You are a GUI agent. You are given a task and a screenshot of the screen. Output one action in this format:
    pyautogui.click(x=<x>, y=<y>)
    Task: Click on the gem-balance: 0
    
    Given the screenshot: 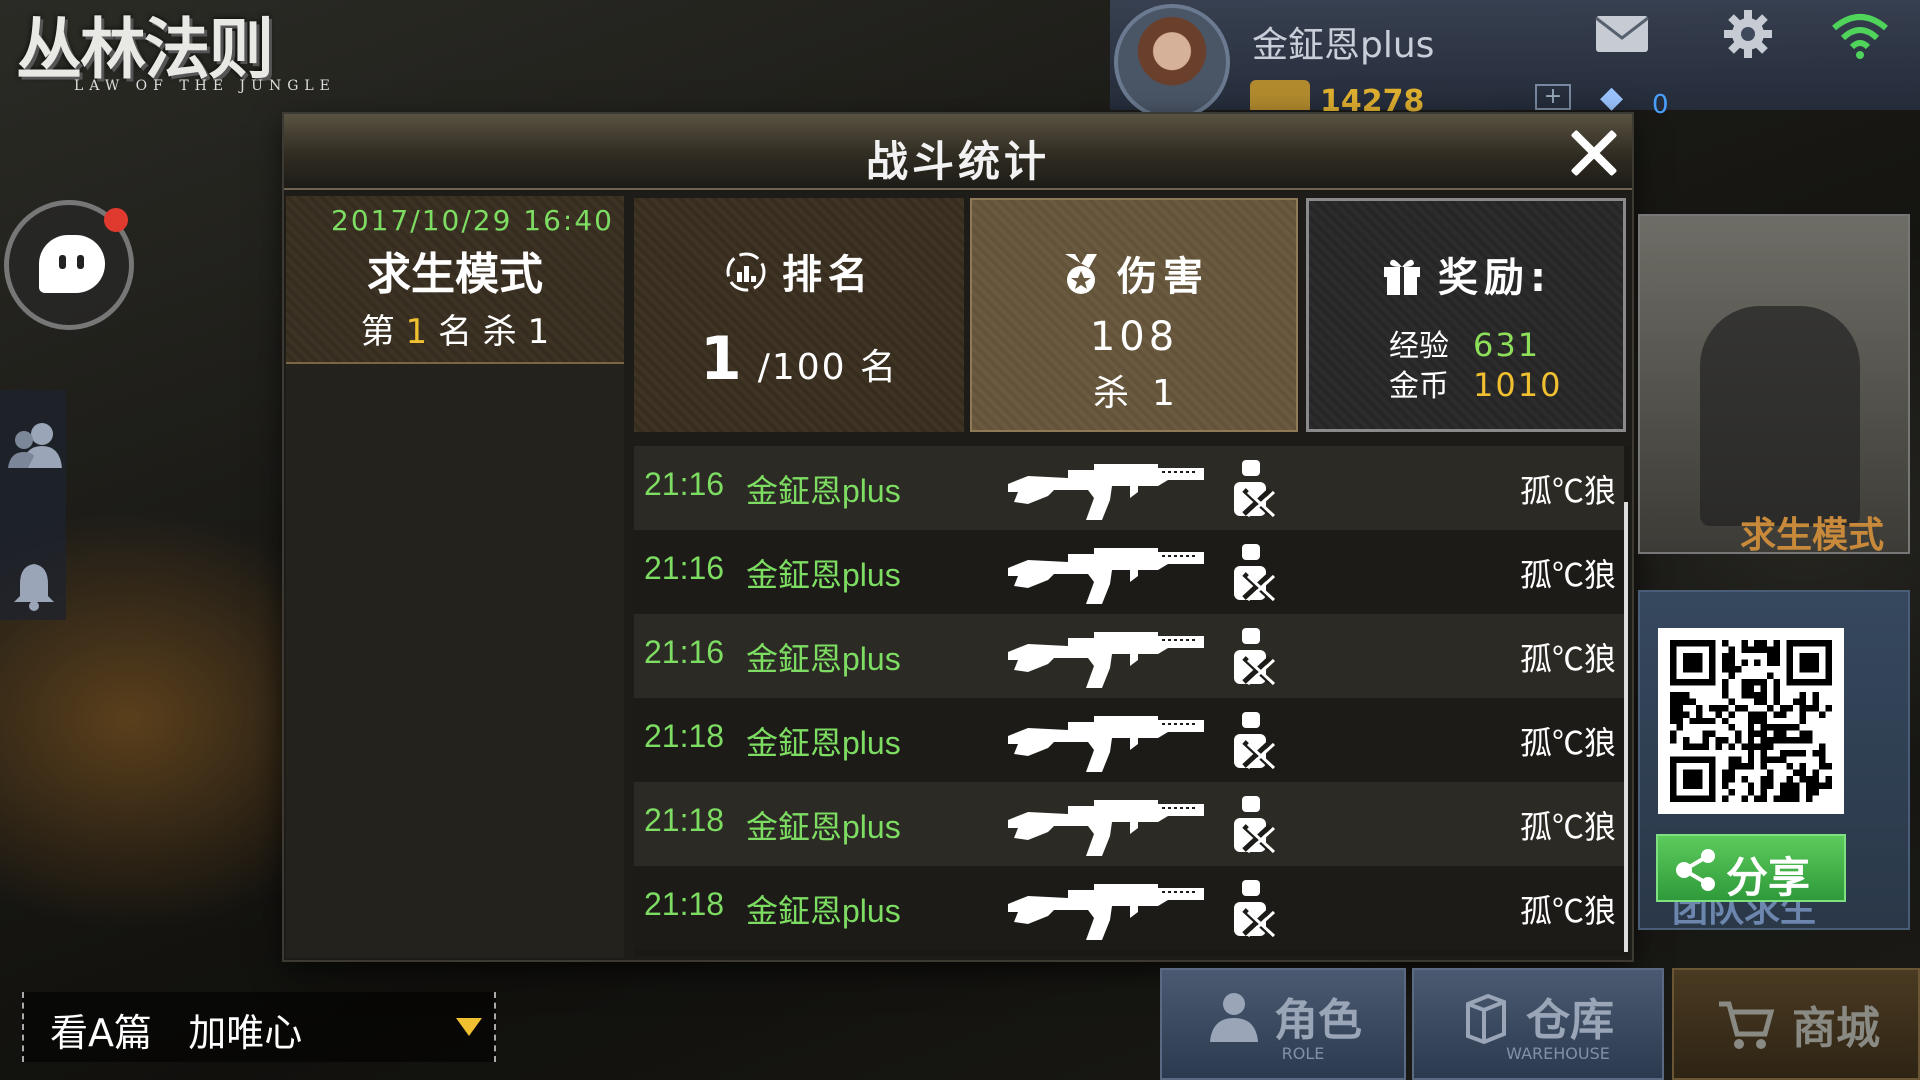 What is the action you would take?
    pyautogui.click(x=1660, y=105)
    